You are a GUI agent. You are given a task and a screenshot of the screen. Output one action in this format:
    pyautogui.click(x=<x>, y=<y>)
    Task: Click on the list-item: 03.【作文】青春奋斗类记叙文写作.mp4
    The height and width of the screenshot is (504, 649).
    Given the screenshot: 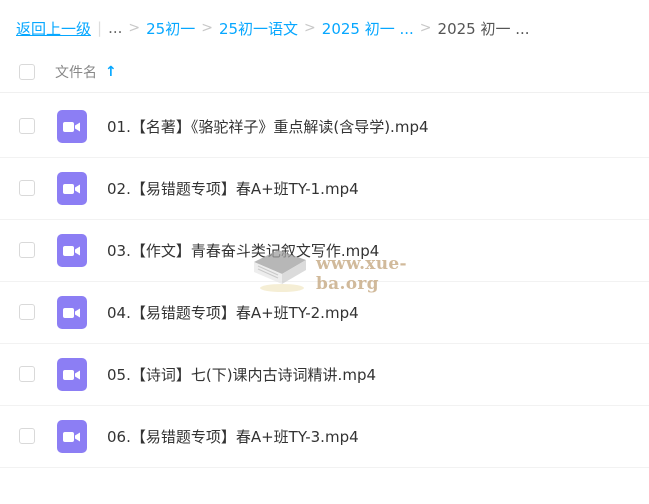 What is the action you would take?
    pyautogui.click(x=324, y=251)
    